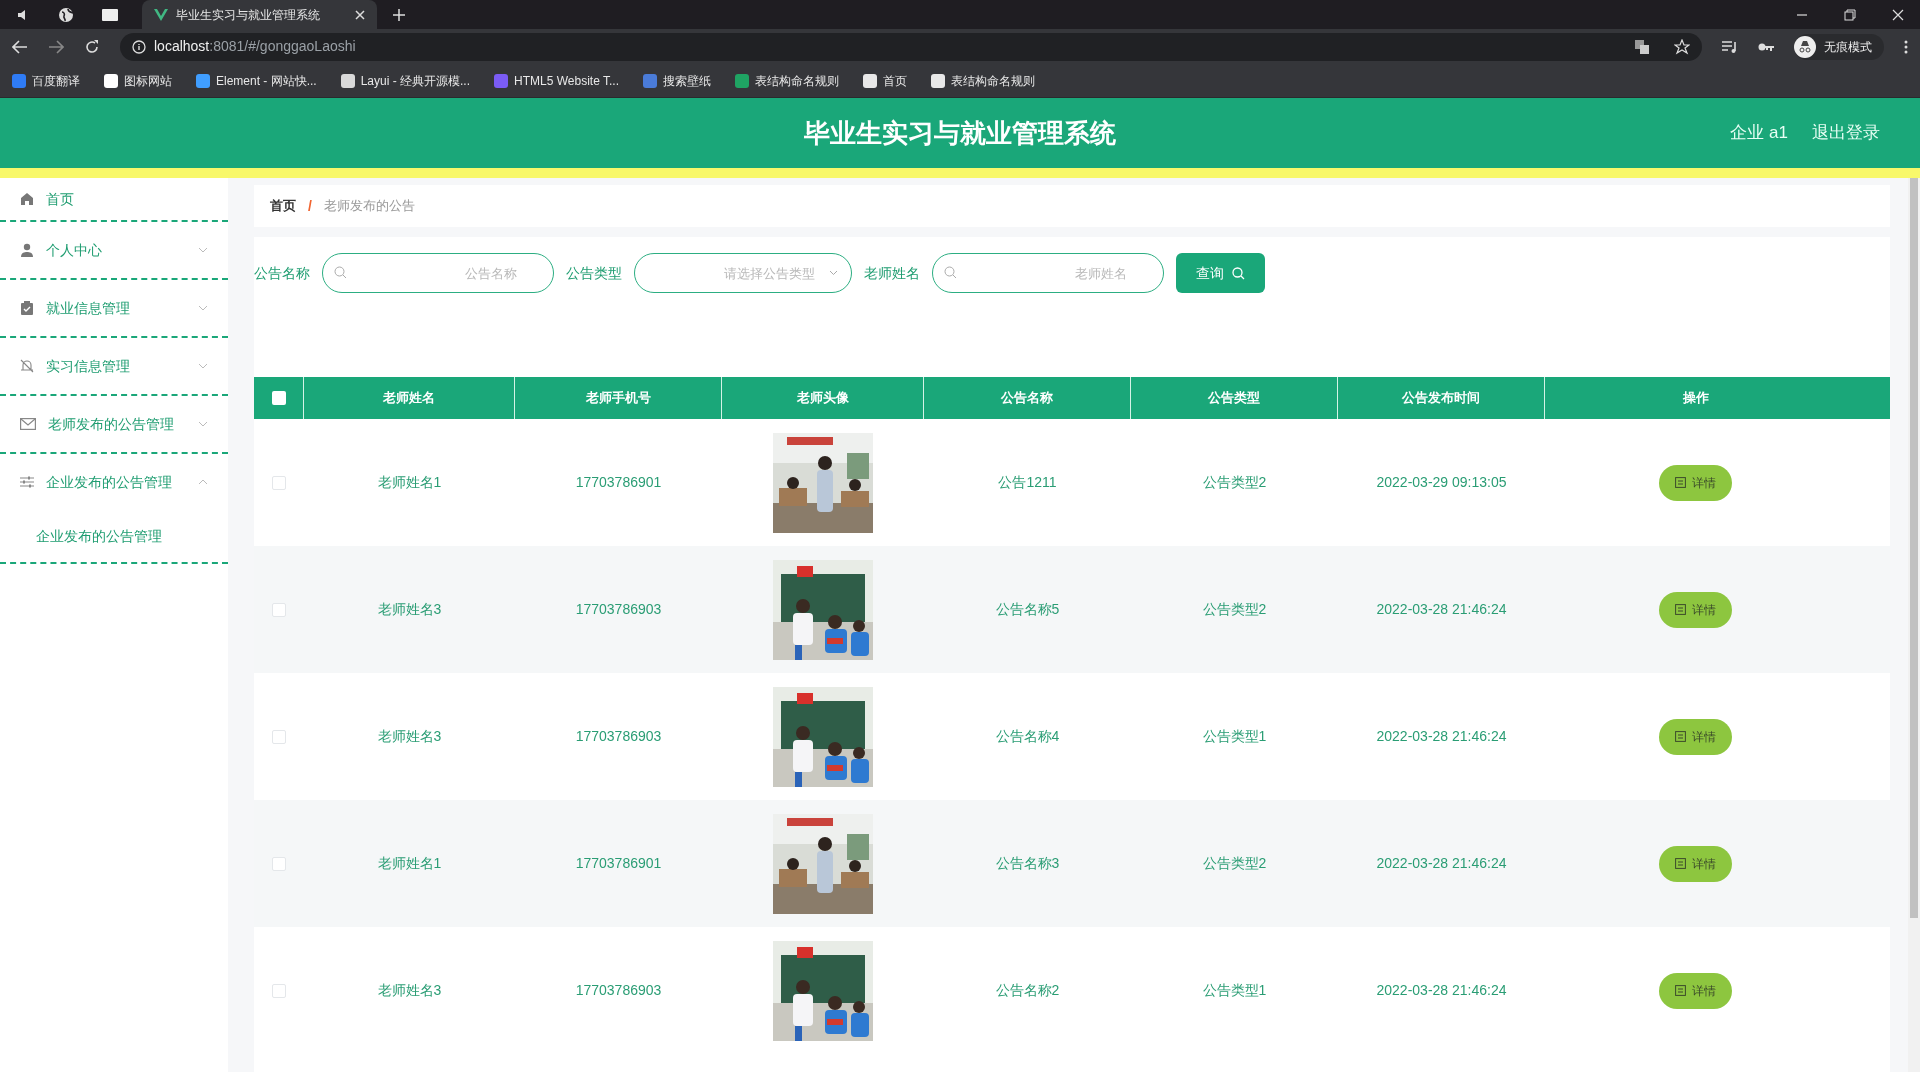  Describe the element at coordinates (66, 14) in the screenshot. I see `globe-icon` at that location.